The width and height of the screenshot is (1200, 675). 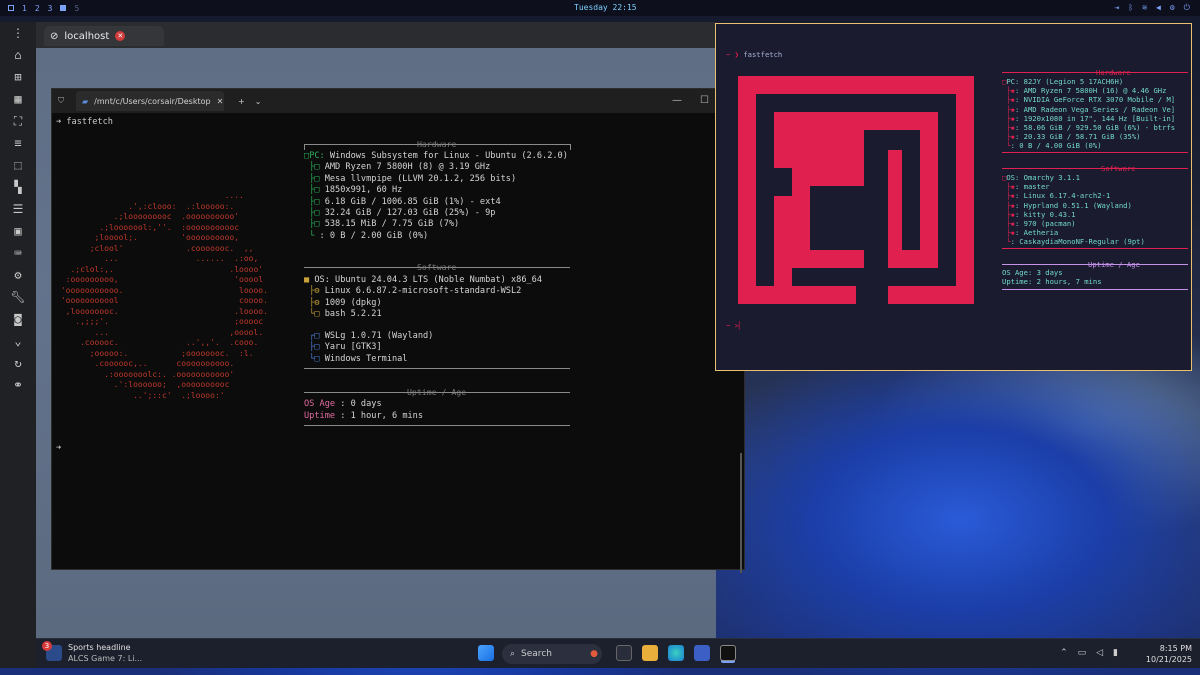 What do you see at coordinates (160, 321) in the screenshot?
I see `logo-line: .,;;;'. ;ooooc` at bounding box center [160, 321].